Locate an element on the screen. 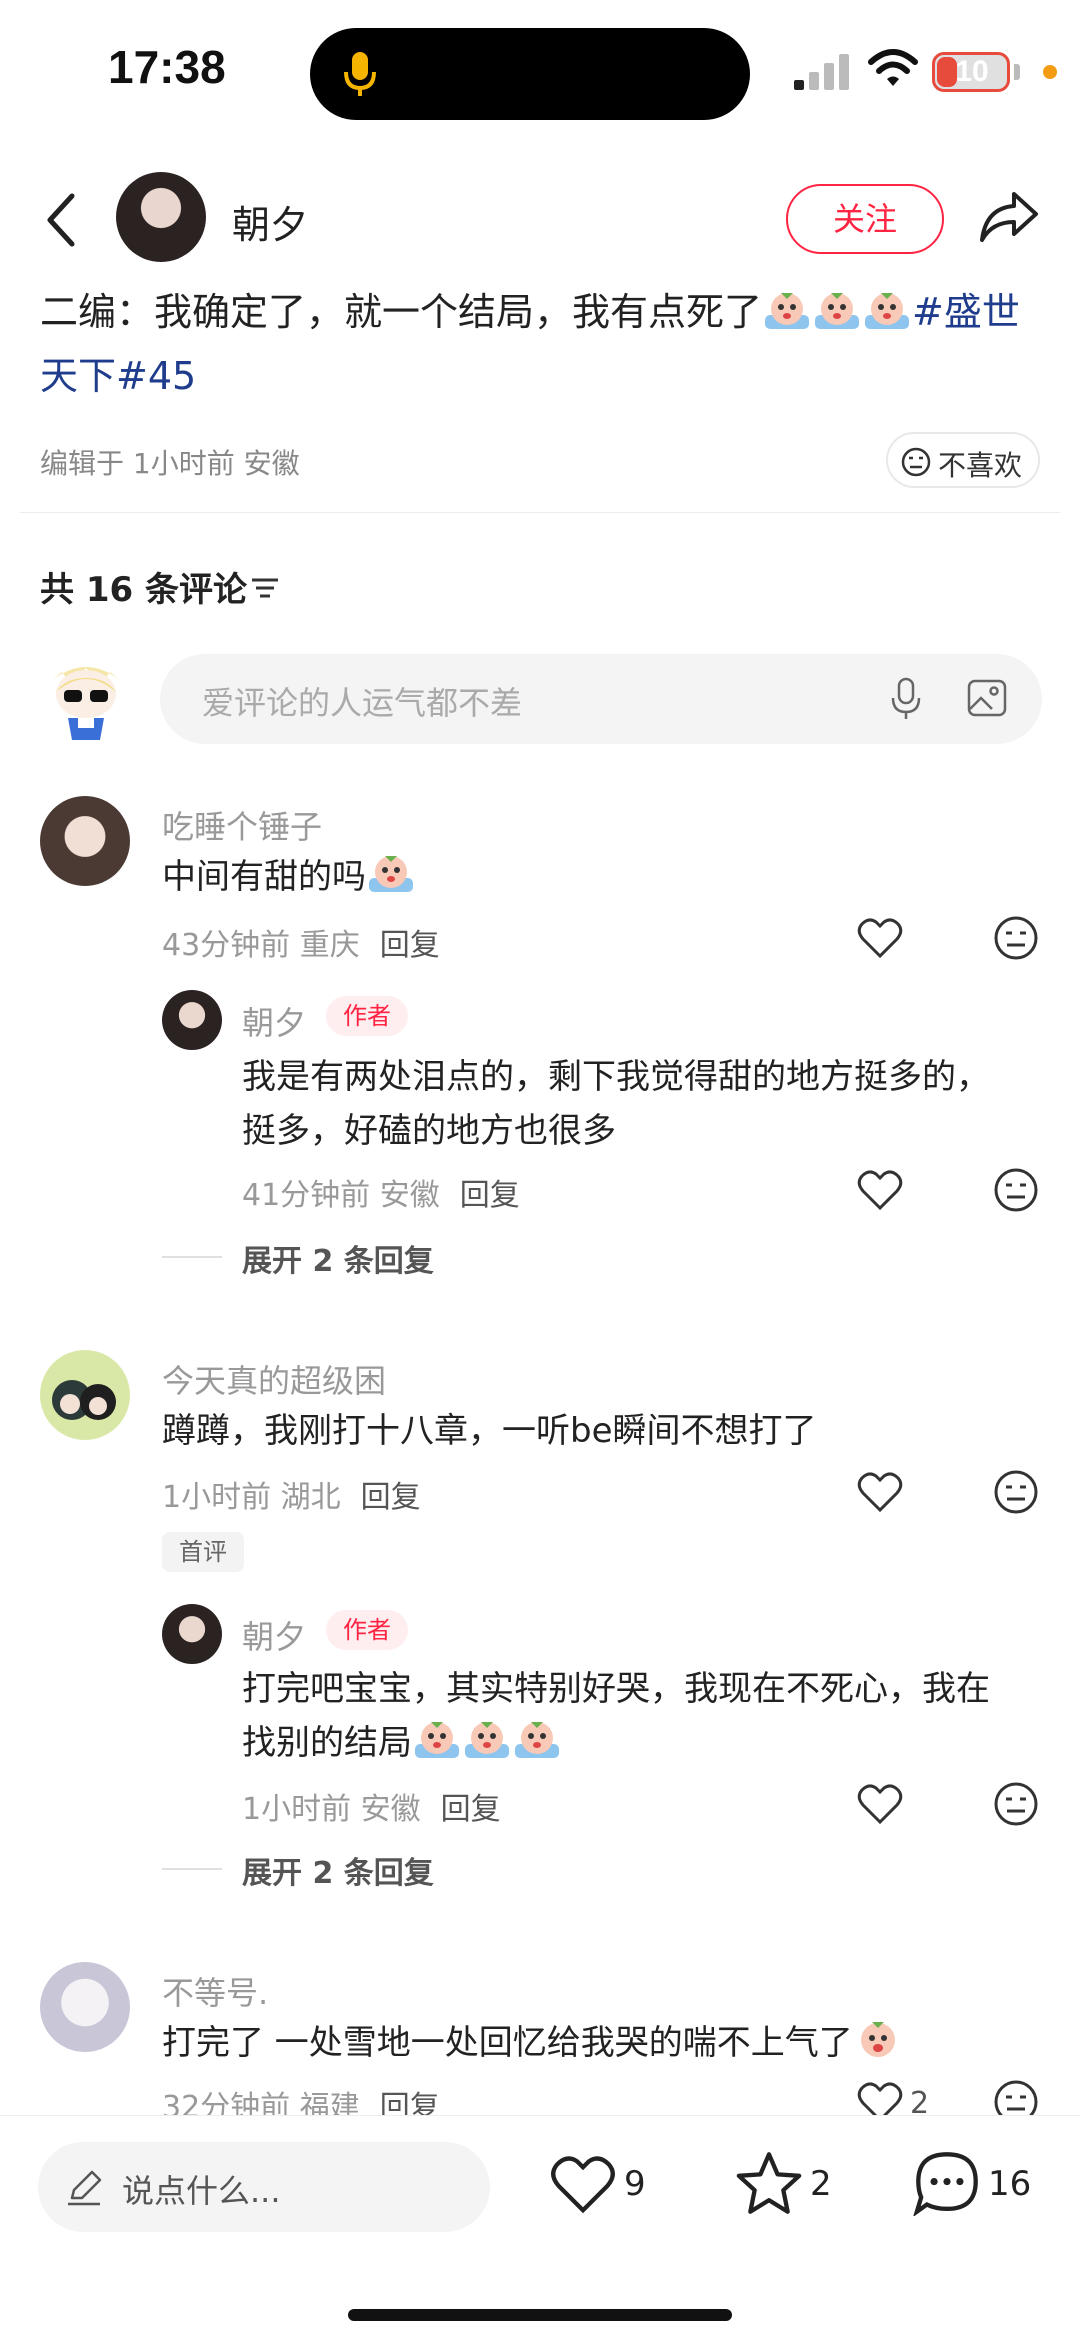  author-name: 朝夕 is located at coordinates (270, 221).